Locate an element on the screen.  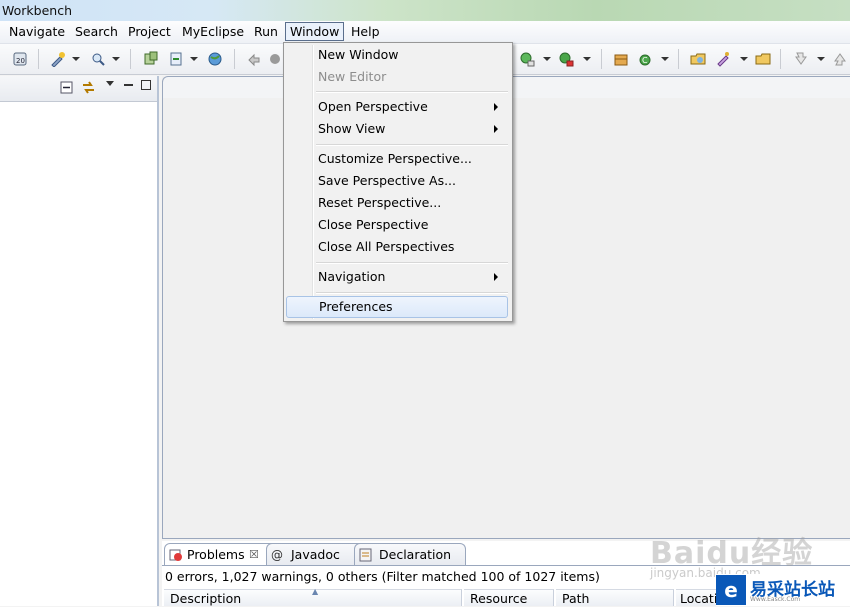
next-annotation-icon is located at coordinates (801, 59).